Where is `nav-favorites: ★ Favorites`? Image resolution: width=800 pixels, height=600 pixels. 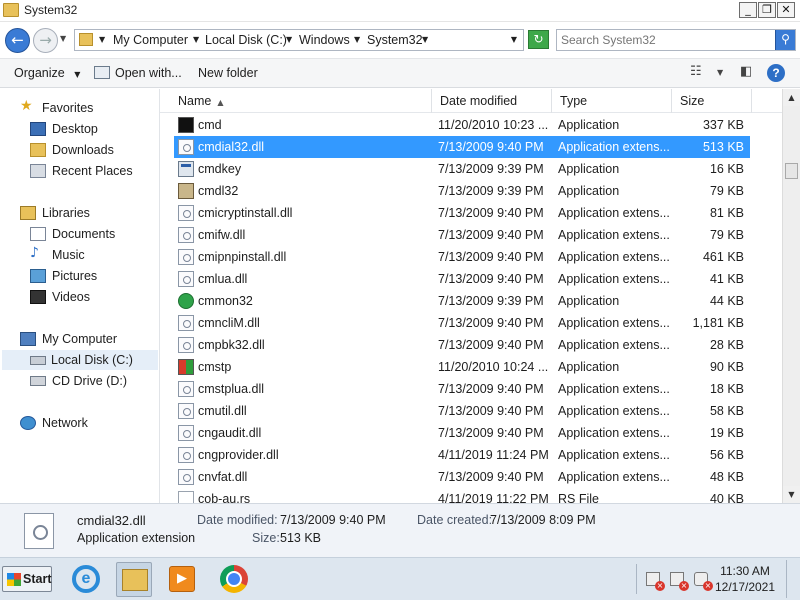
nav-favorites: ★ Favorites is located at coordinates (85, 108).